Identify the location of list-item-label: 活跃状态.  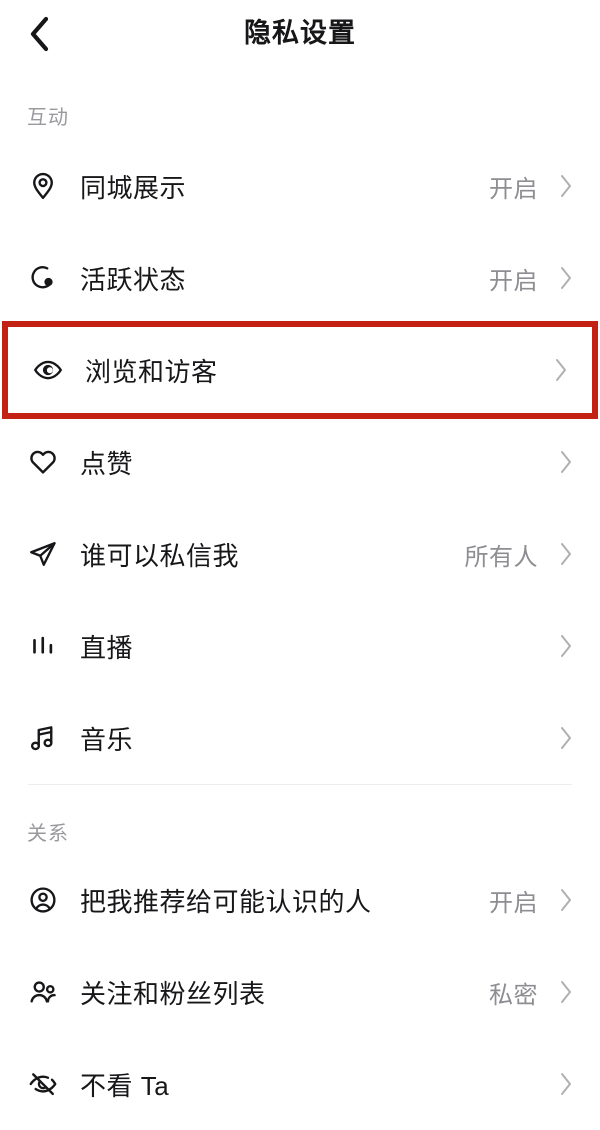
(133, 279).